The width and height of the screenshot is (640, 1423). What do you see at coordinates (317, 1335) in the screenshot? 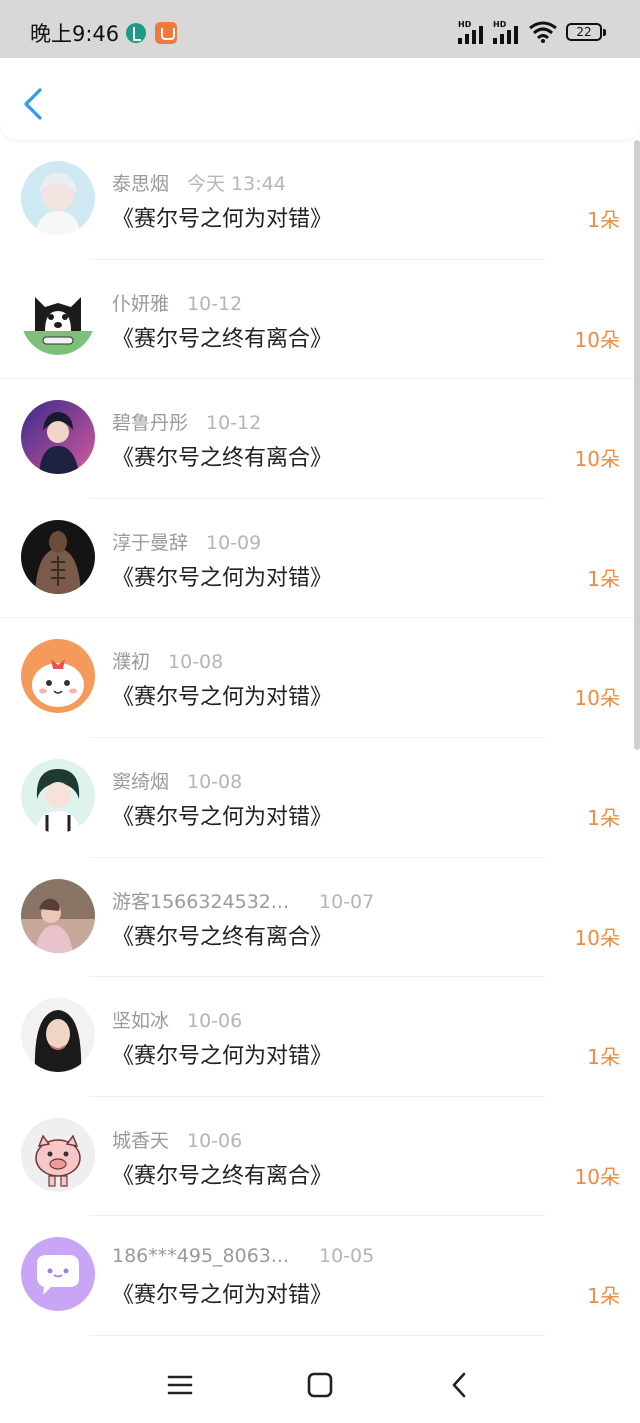
I see `divider` at bounding box center [317, 1335].